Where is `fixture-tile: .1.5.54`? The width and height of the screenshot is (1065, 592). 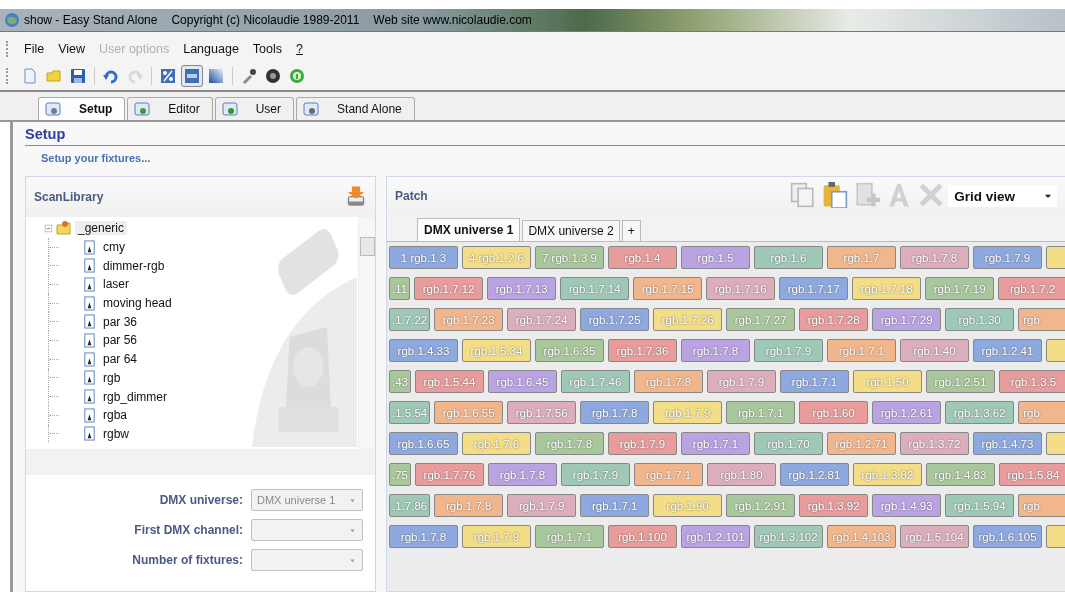
fixture-tile: .1.5.54 is located at coordinates (410, 412).